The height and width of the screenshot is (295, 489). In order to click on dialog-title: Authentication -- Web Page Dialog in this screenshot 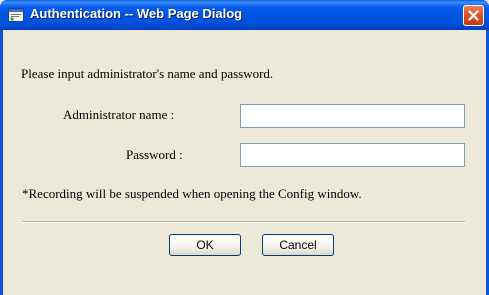, I will do `click(136, 13)`.